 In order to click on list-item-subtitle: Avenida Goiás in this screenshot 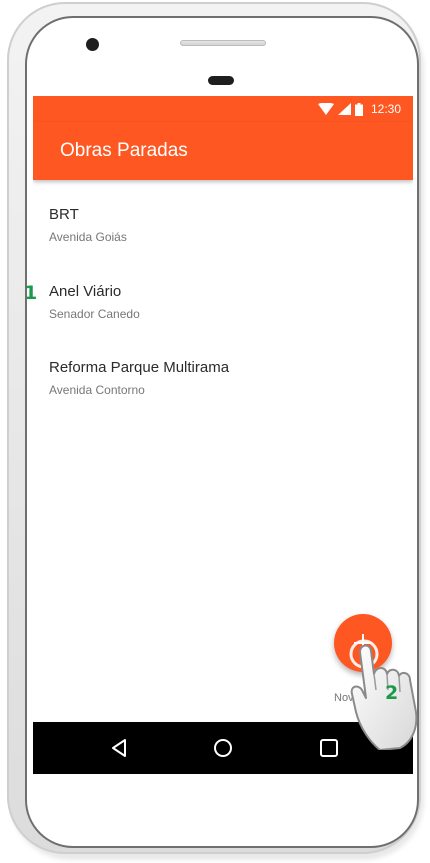, I will do `click(88, 237)`.